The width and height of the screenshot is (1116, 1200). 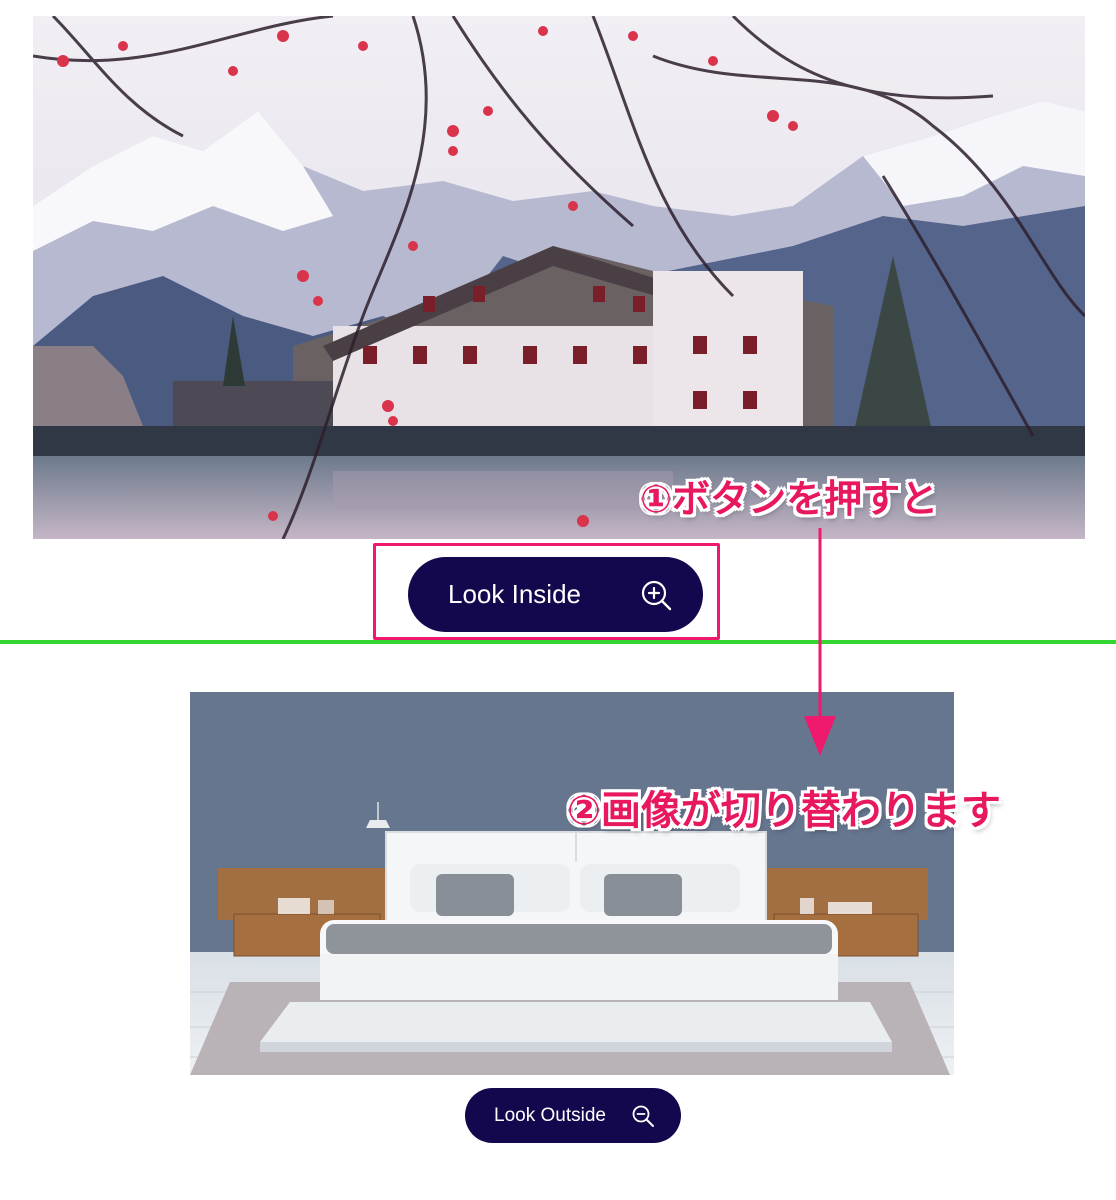 What do you see at coordinates (514, 594) in the screenshot?
I see `look-inside-label: Look Inside` at bounding box center [514, 594].